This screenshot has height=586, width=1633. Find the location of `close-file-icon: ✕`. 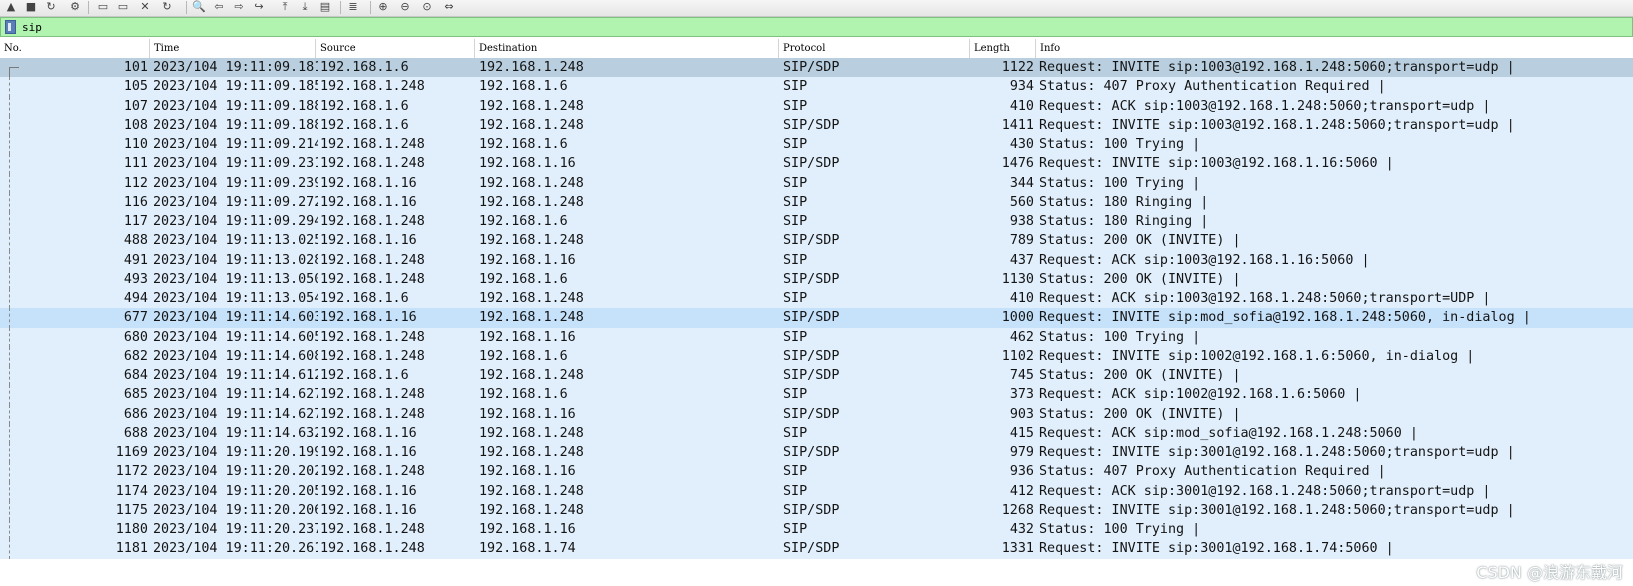

close-file-icon: ✕ is located at coordinates (145, 6).